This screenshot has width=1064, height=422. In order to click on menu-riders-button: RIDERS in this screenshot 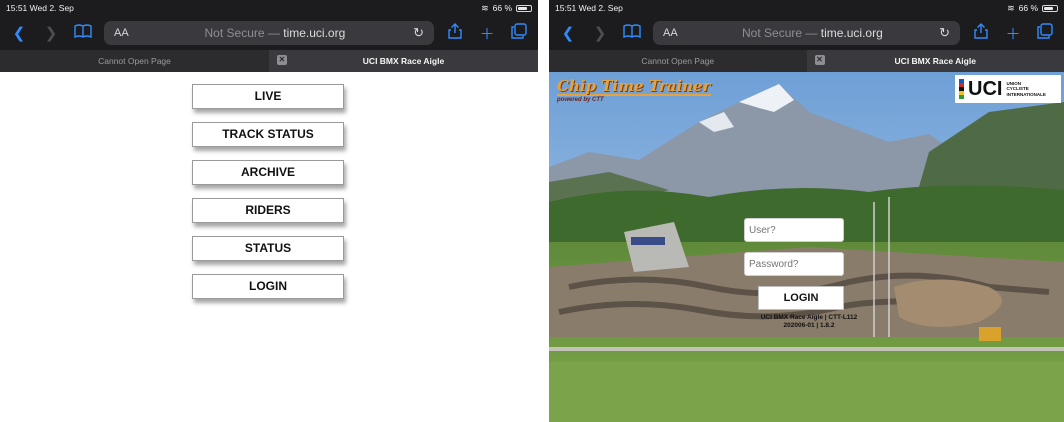, I will do `click(268, 210)`.